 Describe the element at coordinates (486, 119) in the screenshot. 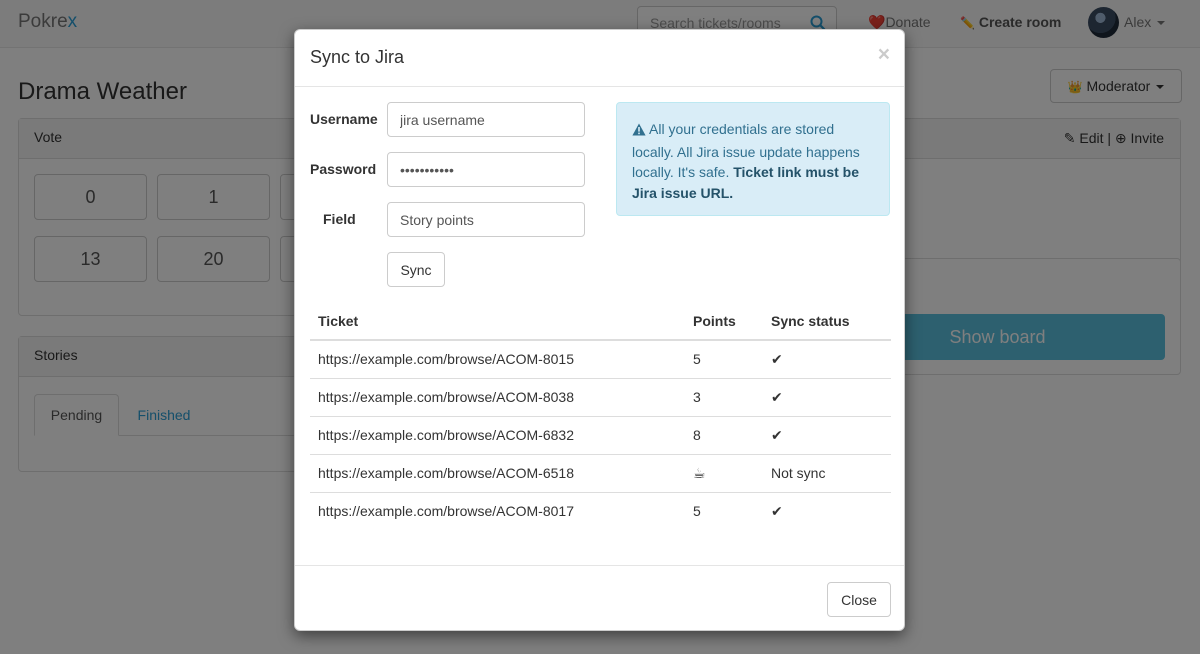

I see `username-field` at that location.